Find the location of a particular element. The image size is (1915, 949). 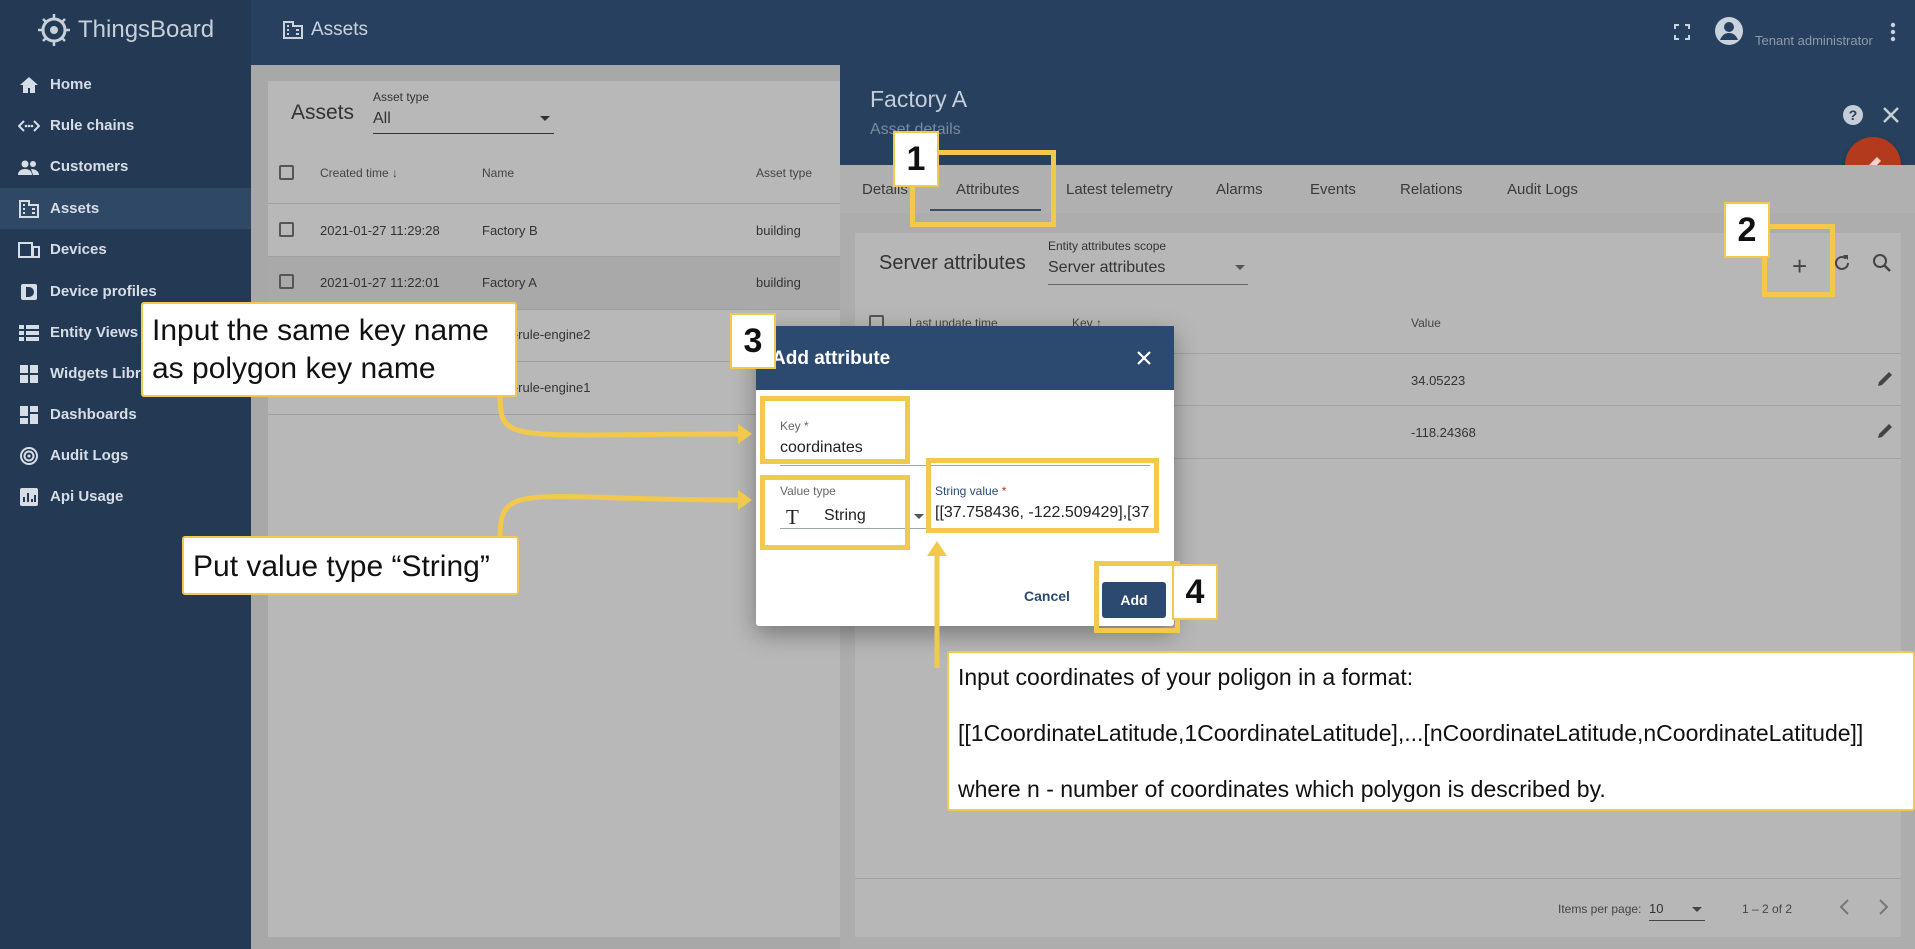

callout-value-type: Put value type “String” is located at coordinates (350, 565).